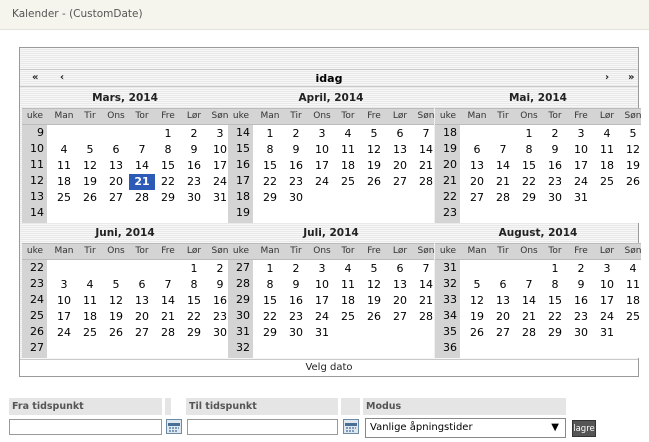 Image resolution: width=649 pixels, height=442 pixels. What do you see at coordinates (142, 333) in the screenshot?
I see `day-cell: 27` at bounding box center [142, 333].